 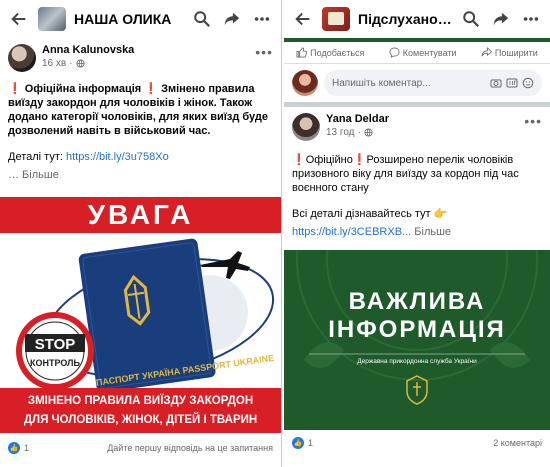 What do you see at coordinates (496, 83) in the screenshot?
I see `camera-icon` at bounding box center [496, 83].